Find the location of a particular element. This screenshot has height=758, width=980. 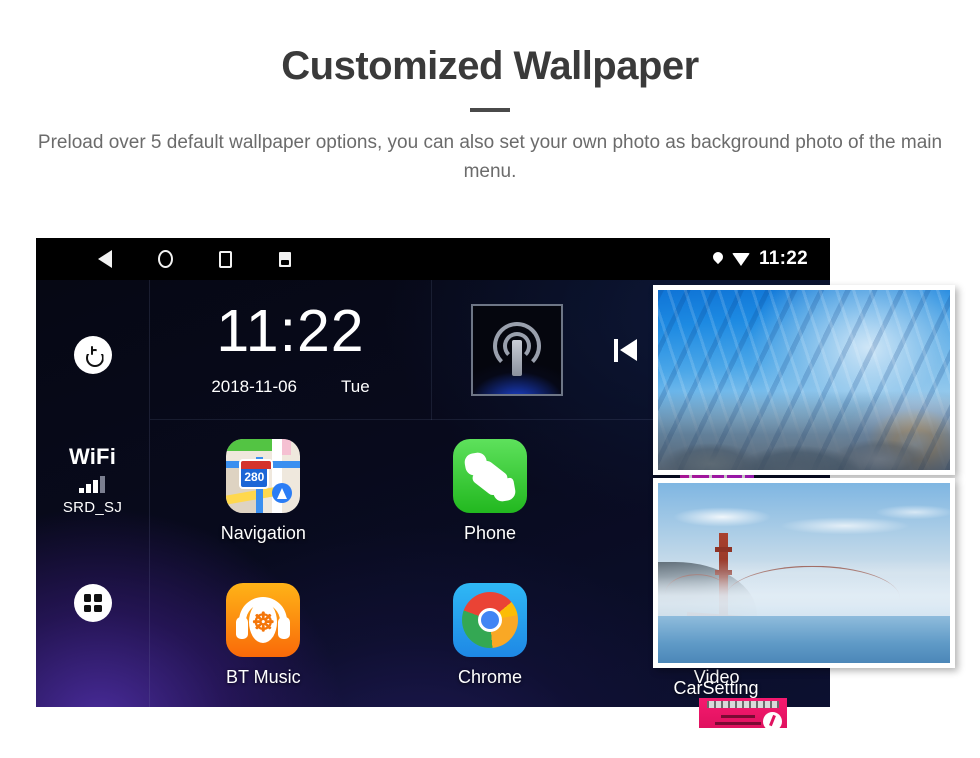

all-apps-grid-icon is located at coordinates (92, 603).